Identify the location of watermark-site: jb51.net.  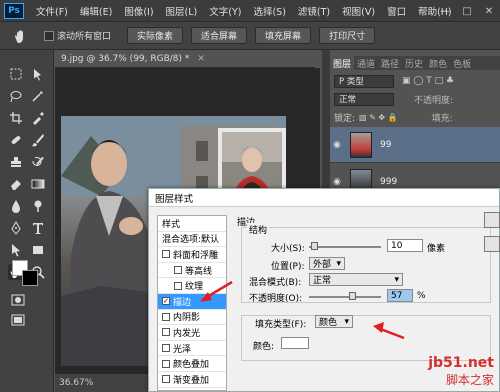
(461, 363).